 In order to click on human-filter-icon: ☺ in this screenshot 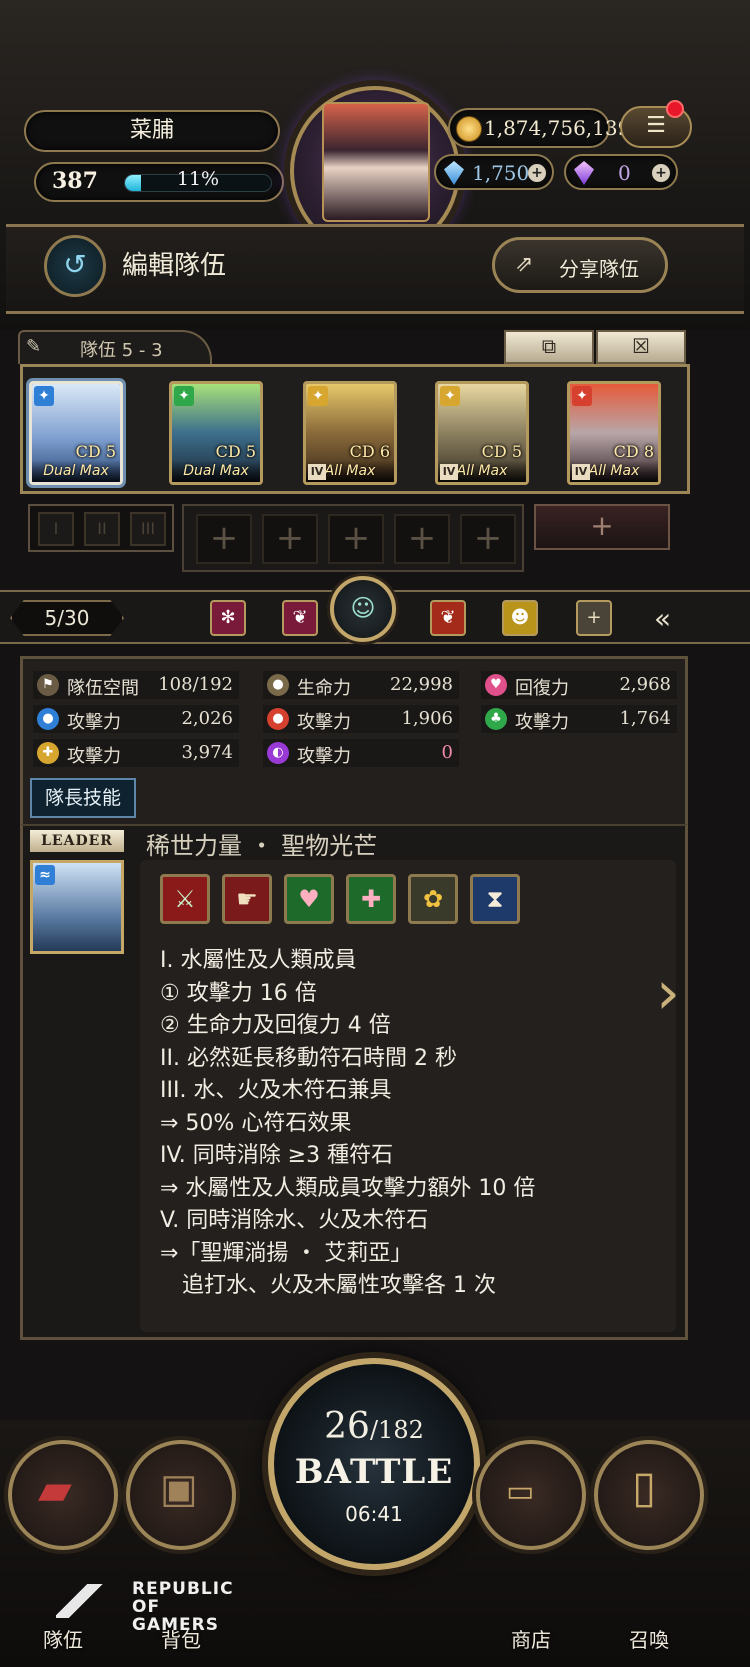, I will do `click(363, 609)`.